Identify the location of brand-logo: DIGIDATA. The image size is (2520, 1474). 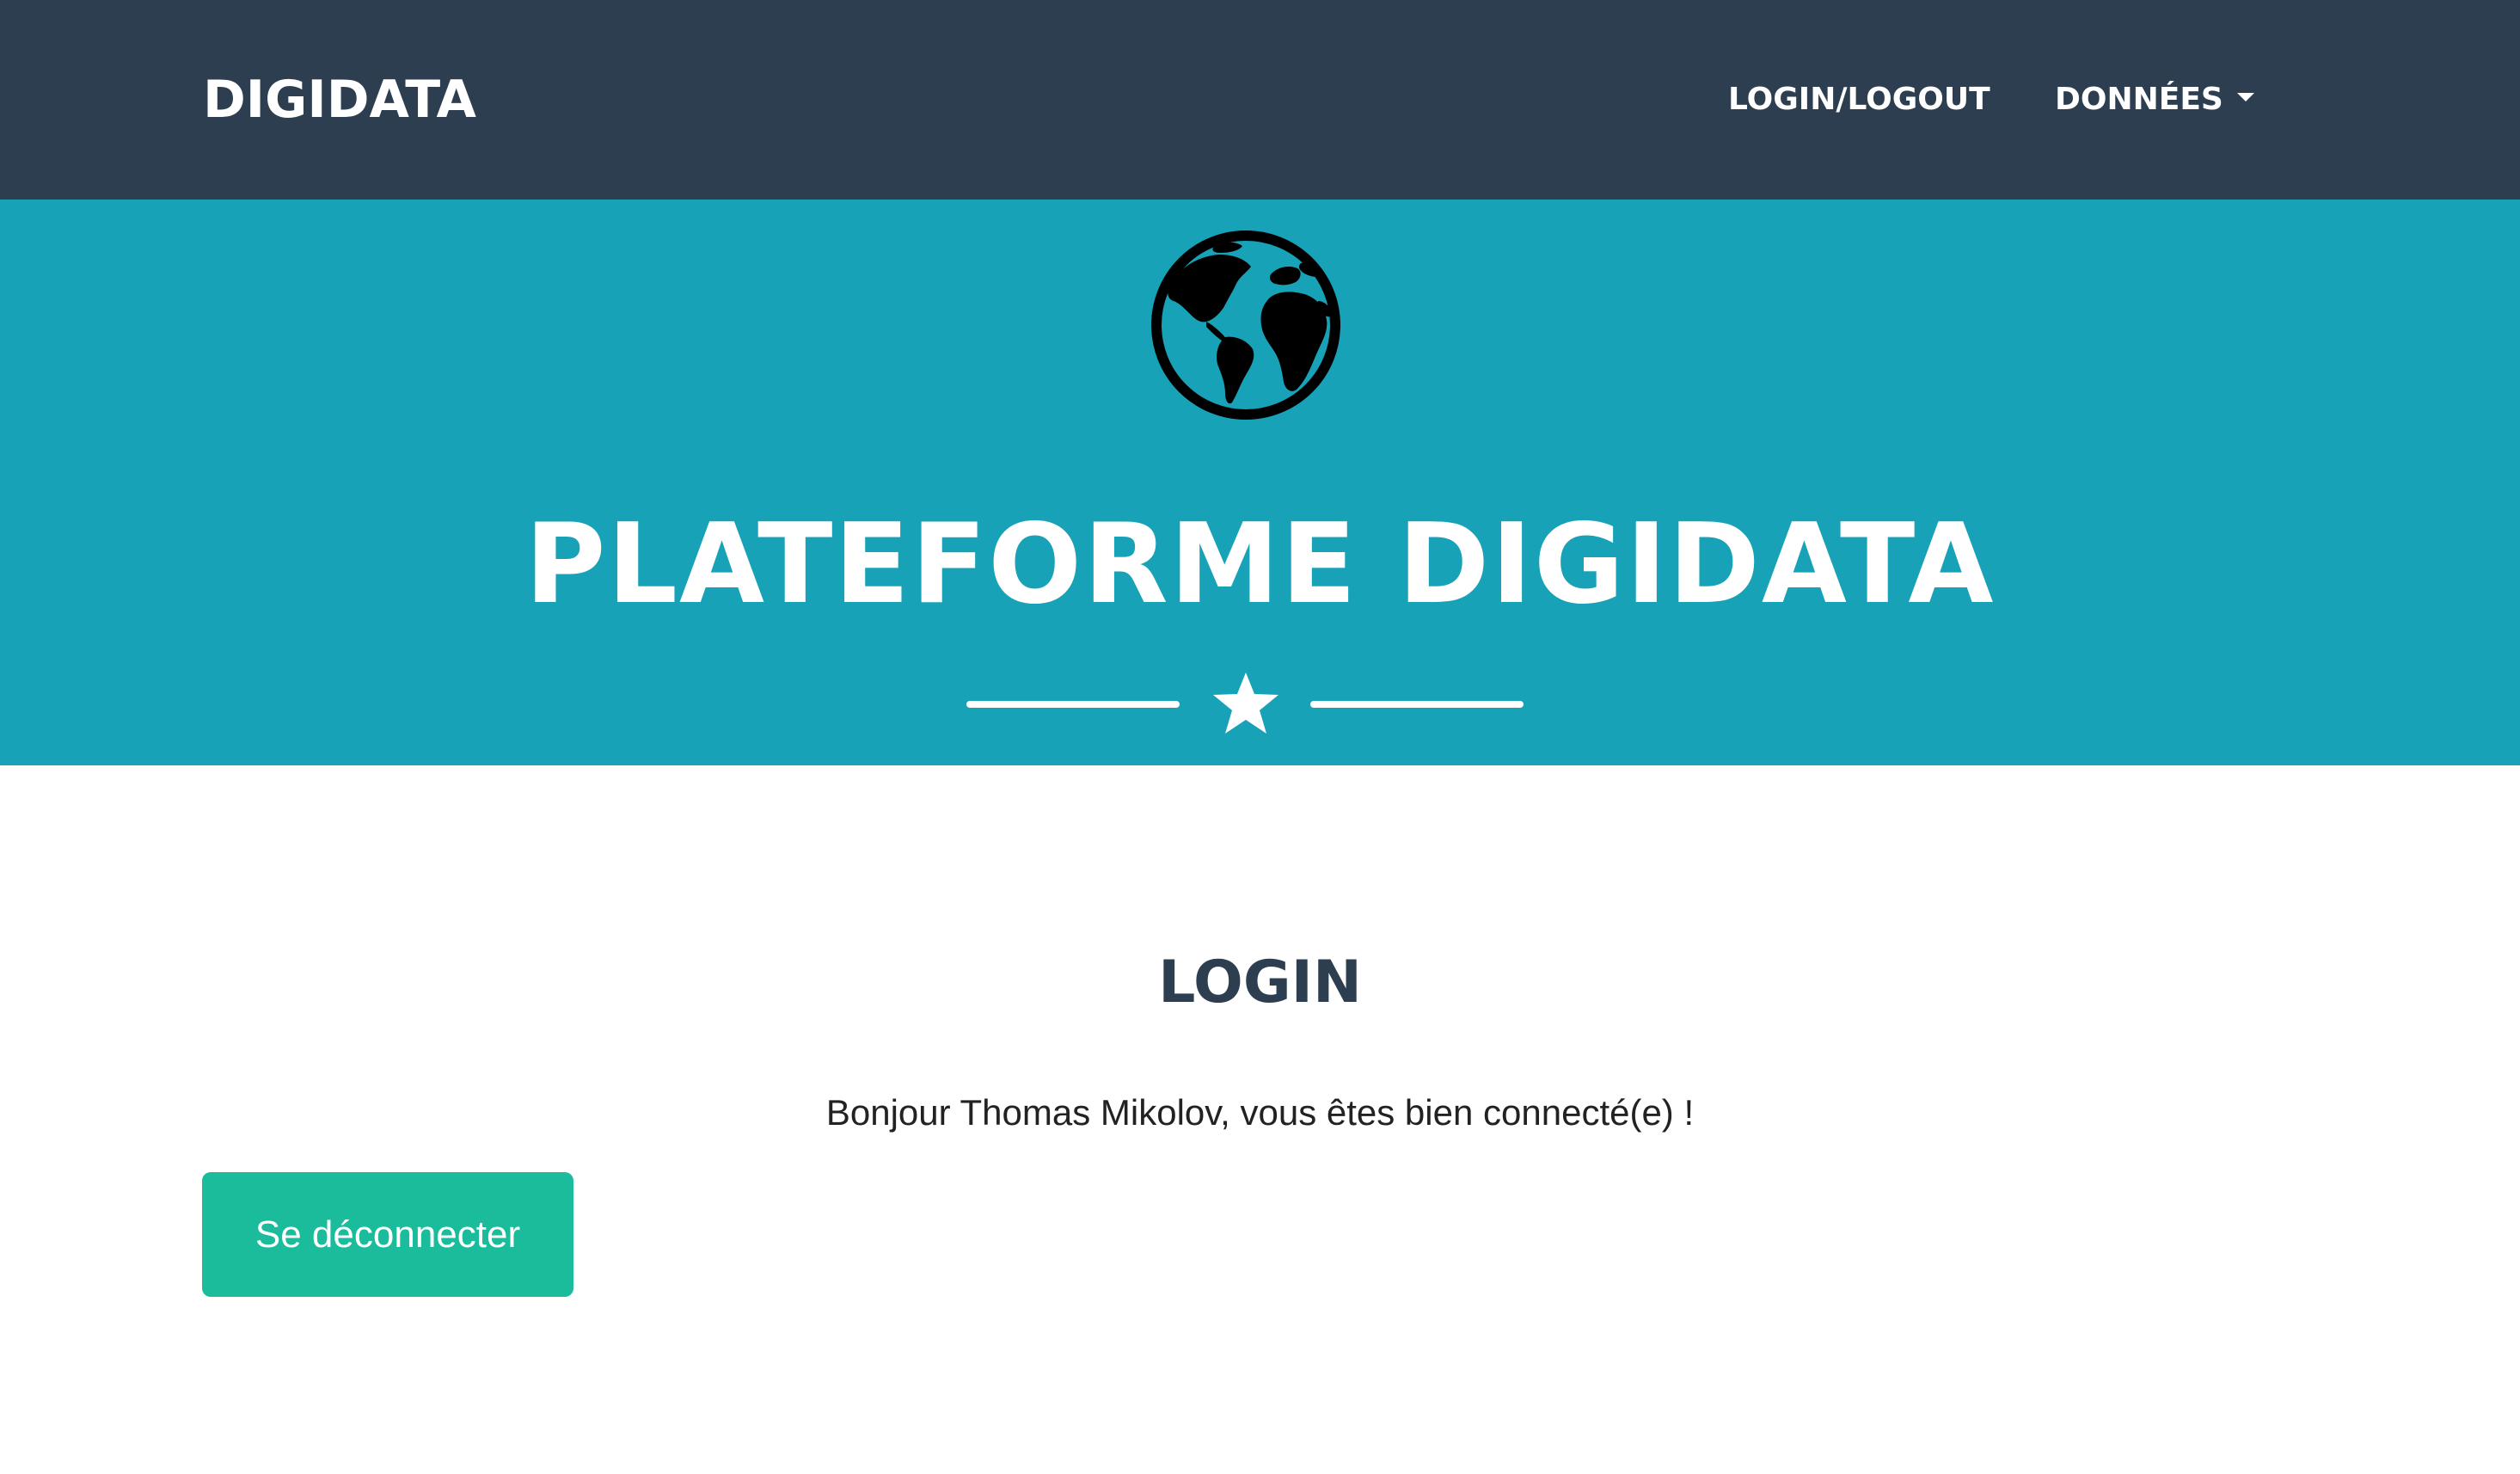
(339, 99).